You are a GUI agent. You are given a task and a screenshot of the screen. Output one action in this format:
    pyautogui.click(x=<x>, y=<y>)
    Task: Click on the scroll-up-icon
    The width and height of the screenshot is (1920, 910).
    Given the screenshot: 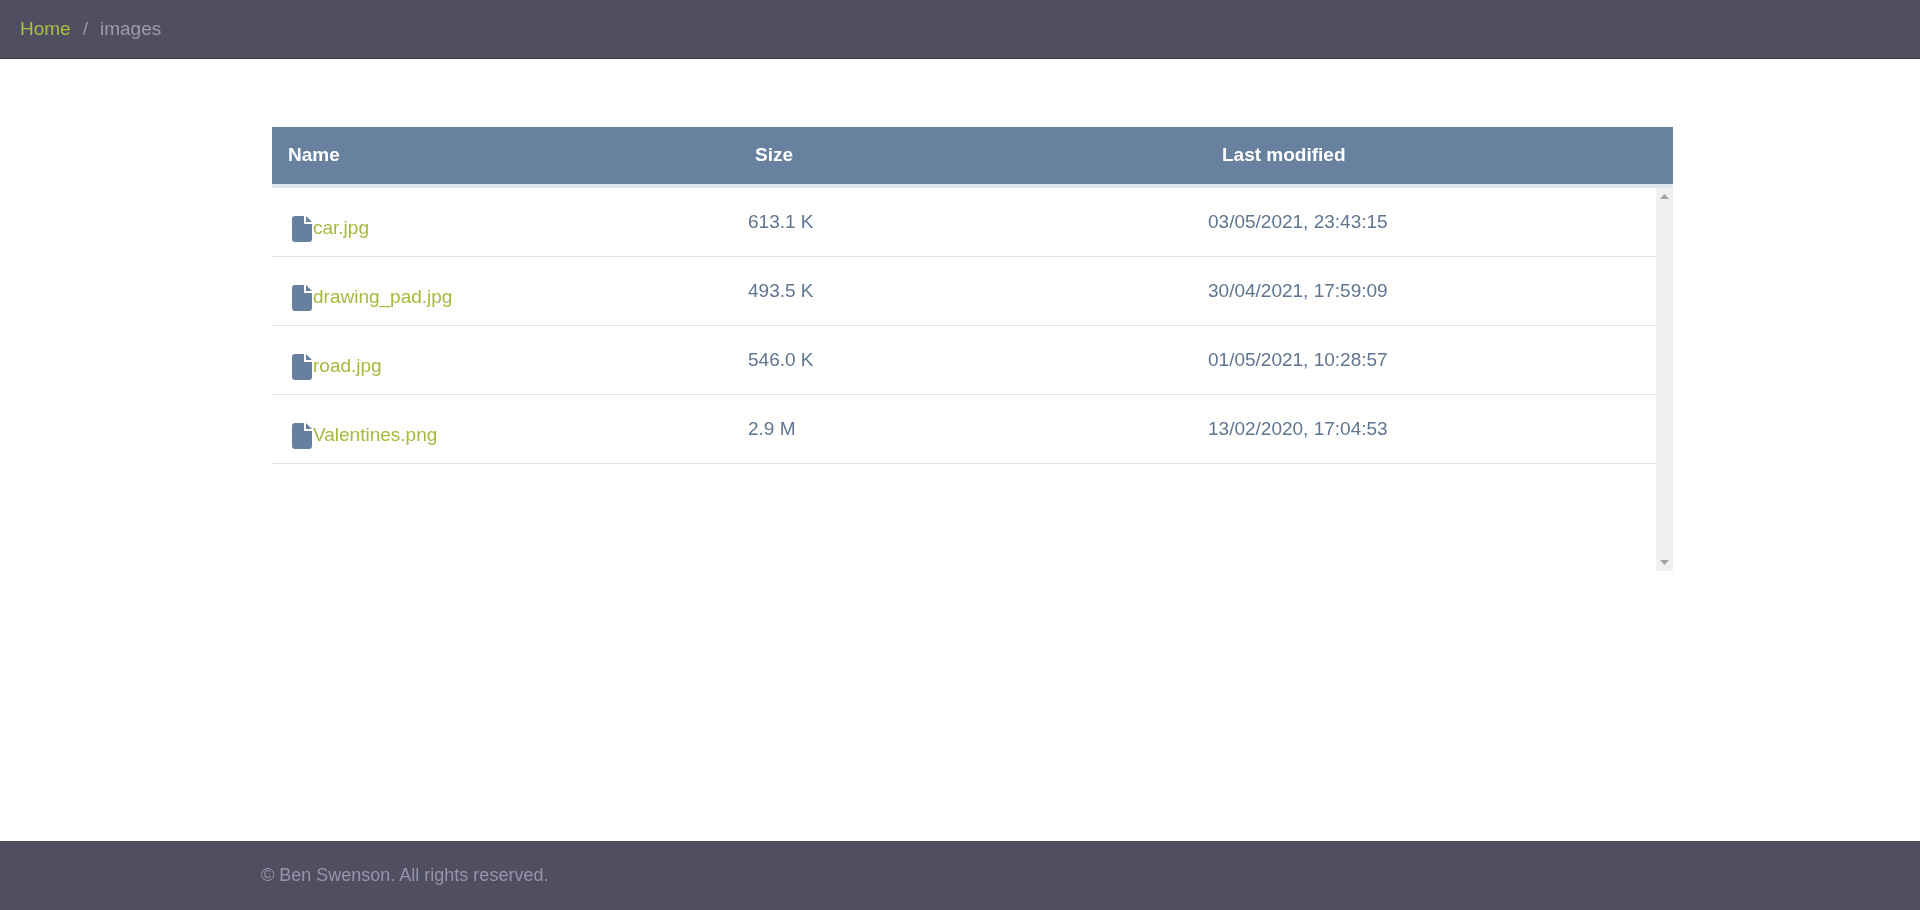 What is the action you would take?
    pyautogui.click(x=1664, y=196)
    